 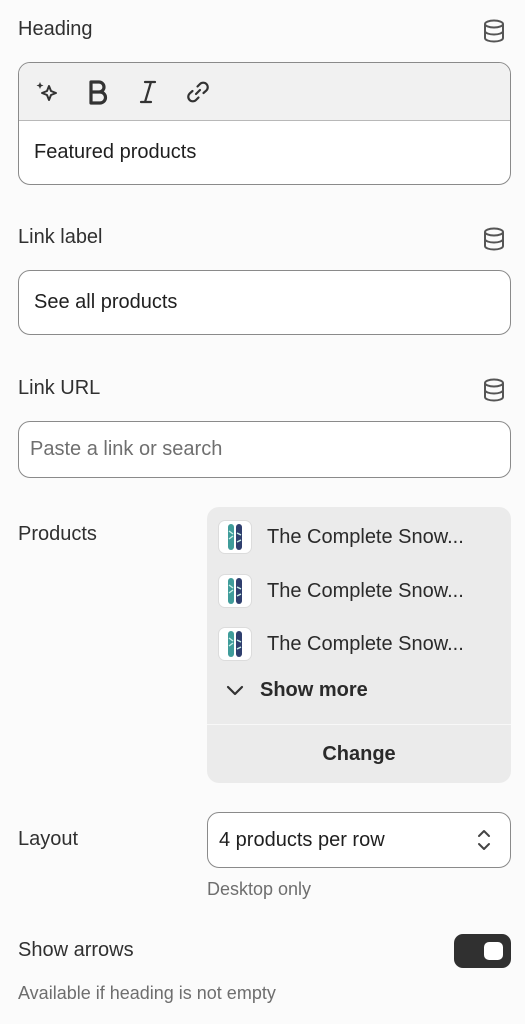 What do you see at coordinates (60, 237) in the screenshot?
I see `link-label-label: Link label` at bounding box center [60, 237].